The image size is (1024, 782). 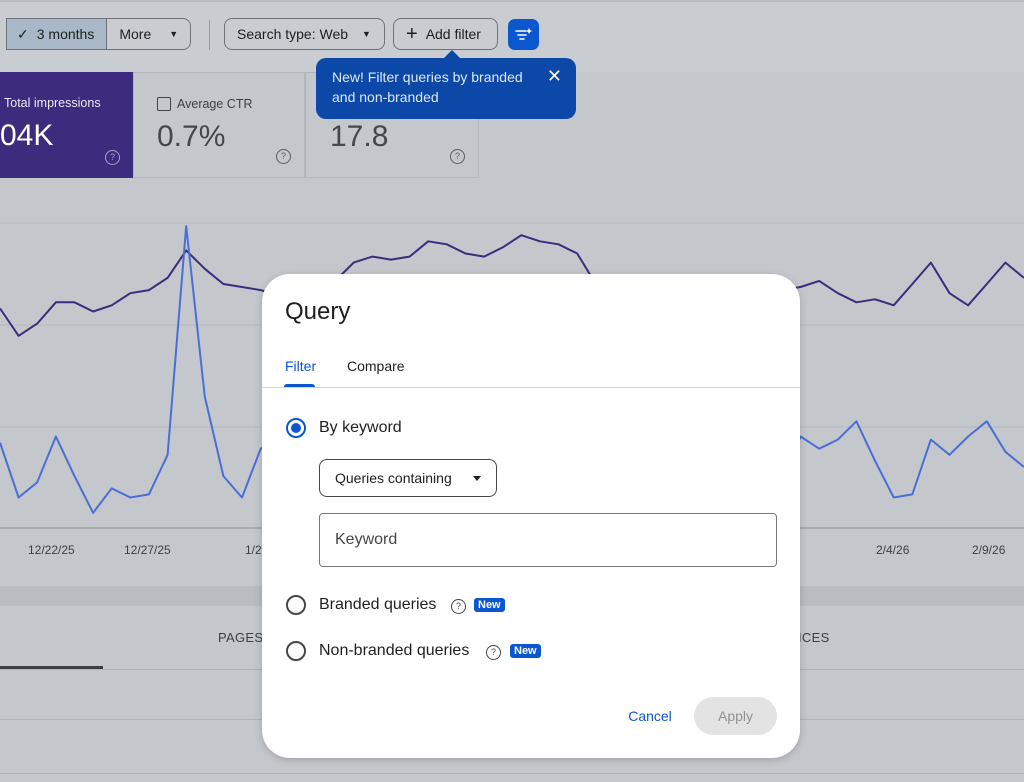 What do you see at coordinates (296, 605) in the screenshot?
I see `radio-branded` at bounding box center [296, 605].